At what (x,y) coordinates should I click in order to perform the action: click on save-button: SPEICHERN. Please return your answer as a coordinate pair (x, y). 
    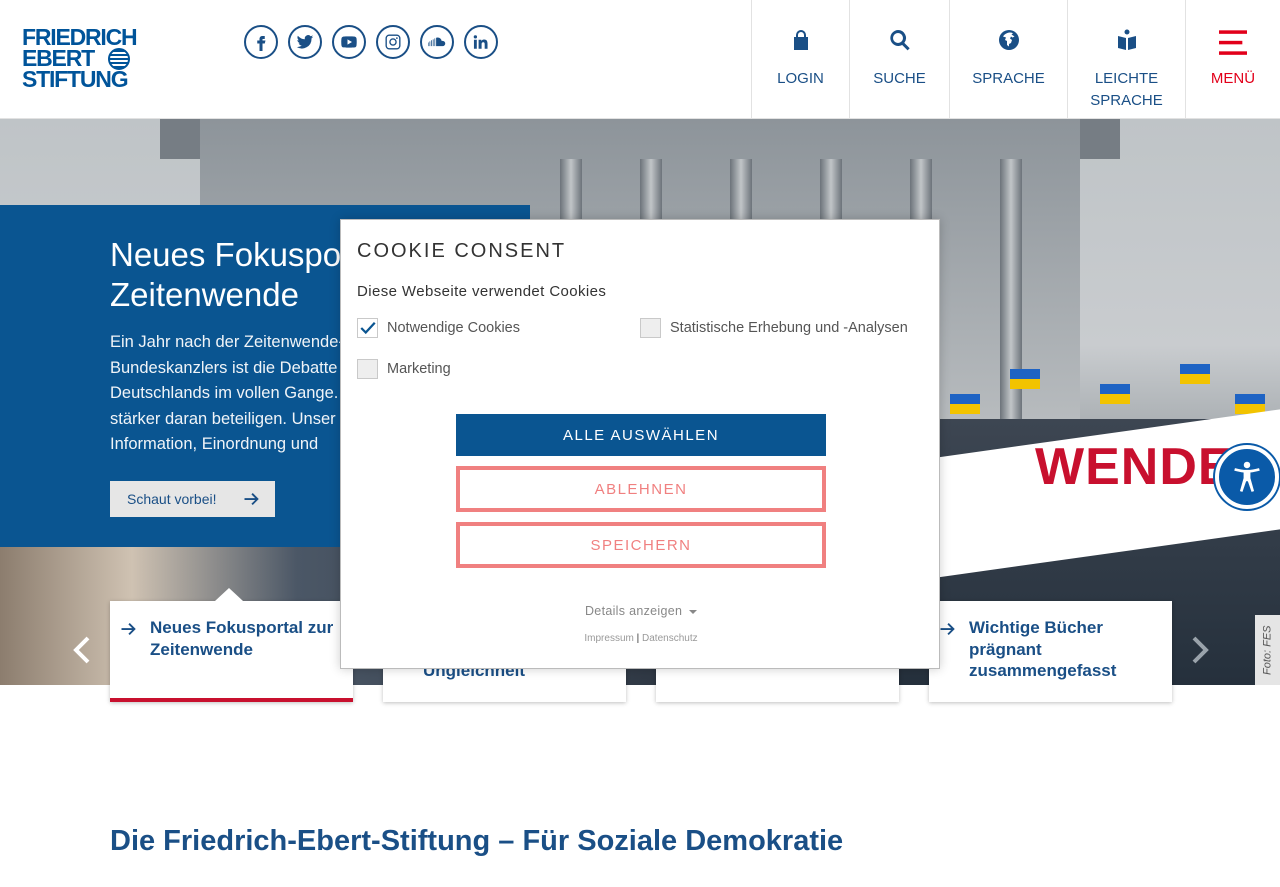
    Looking at the image, I should click on (641, 545).